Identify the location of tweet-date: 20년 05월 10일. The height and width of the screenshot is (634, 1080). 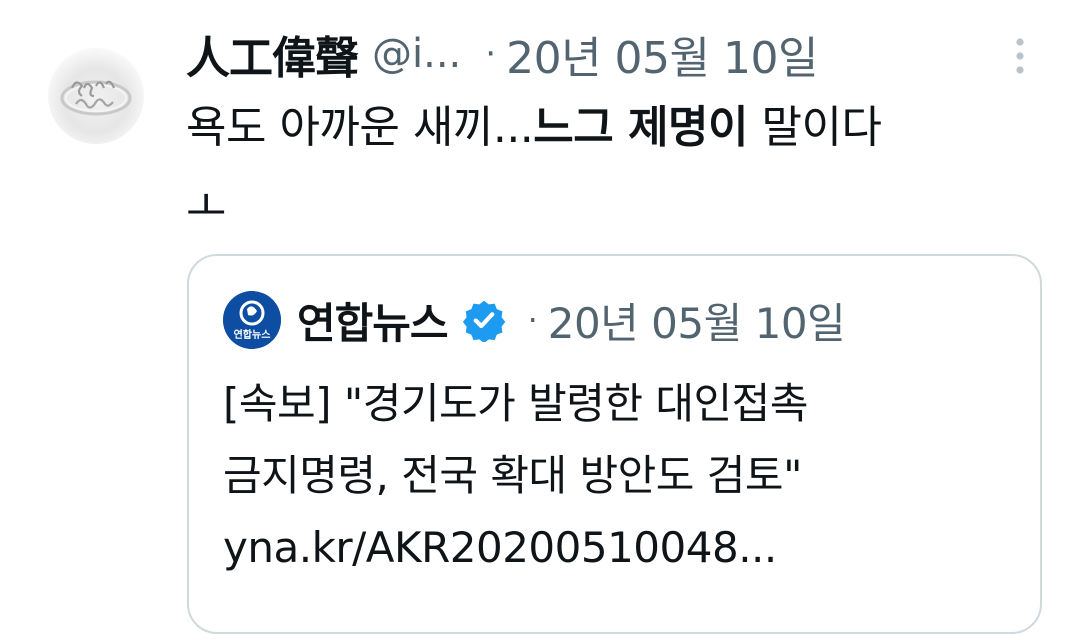
(662, 54).